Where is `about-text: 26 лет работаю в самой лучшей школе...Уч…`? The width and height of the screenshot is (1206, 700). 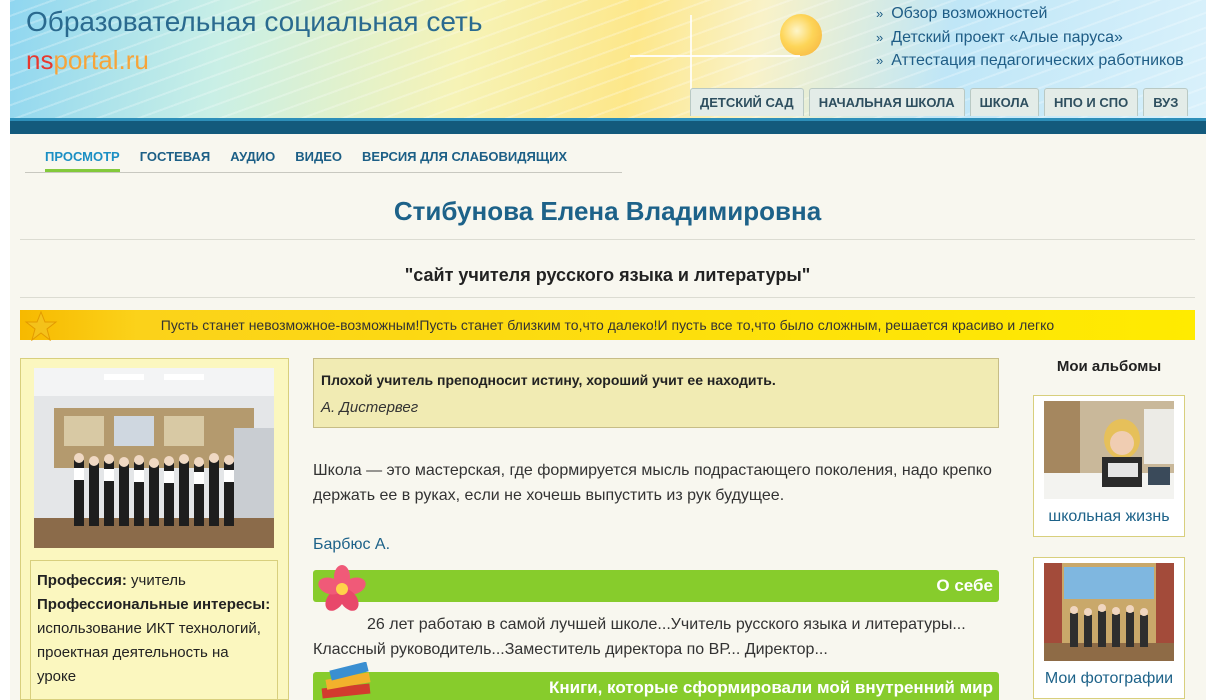
about-text: 26 лет работаю в самой лучшей школе...Уч… is located at coordinates (639, 637).